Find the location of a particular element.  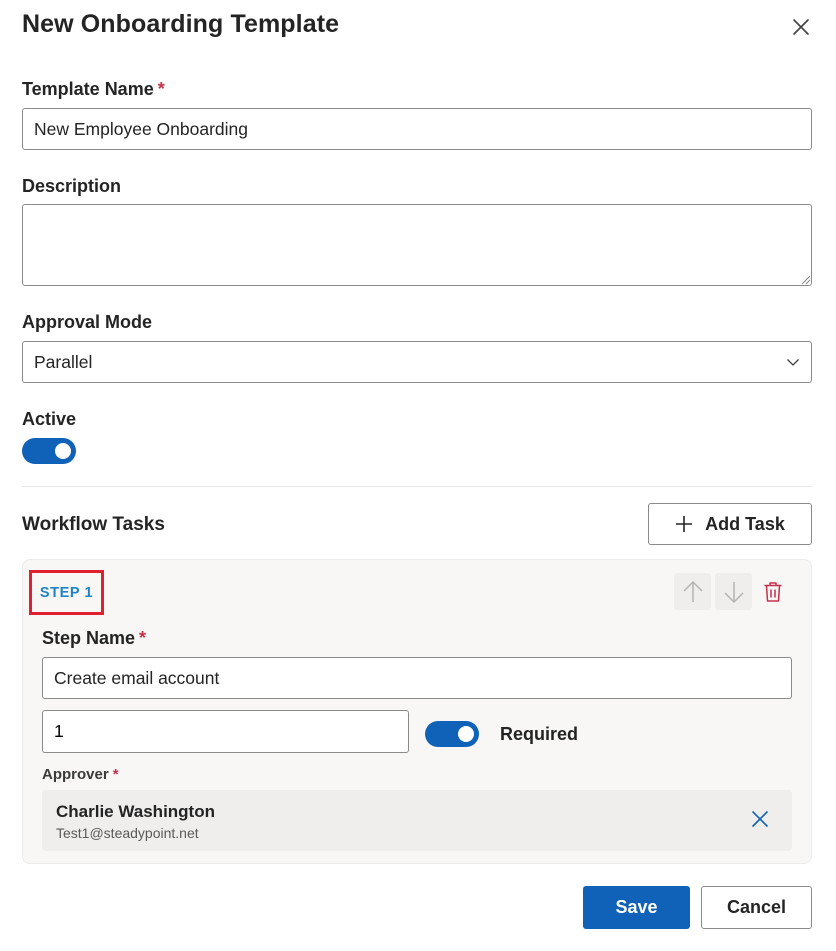

move-down-button is located at coordinates (733, 591).